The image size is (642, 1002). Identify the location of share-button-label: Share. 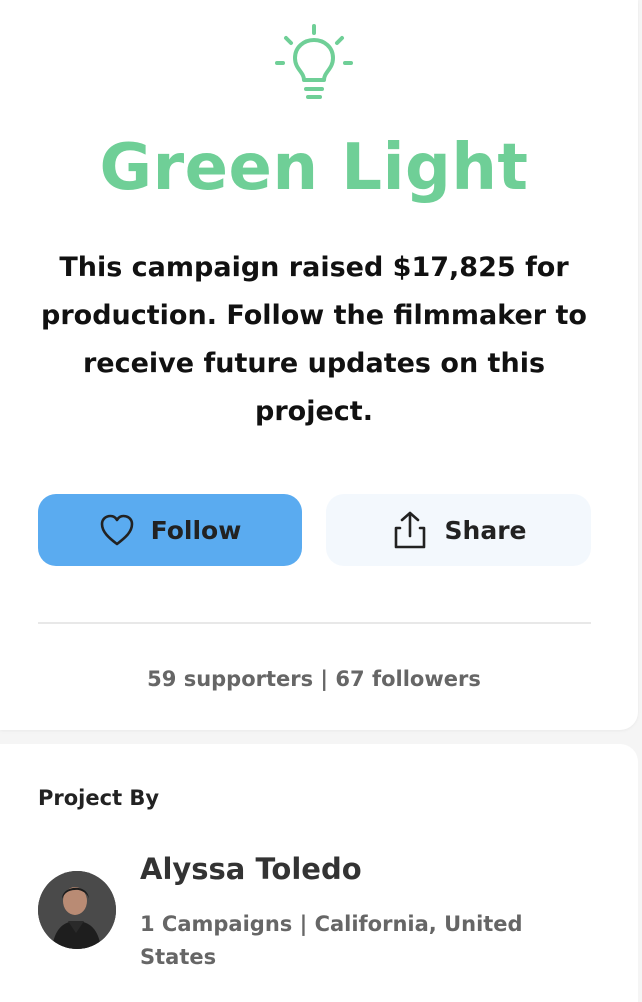
(485, 530).